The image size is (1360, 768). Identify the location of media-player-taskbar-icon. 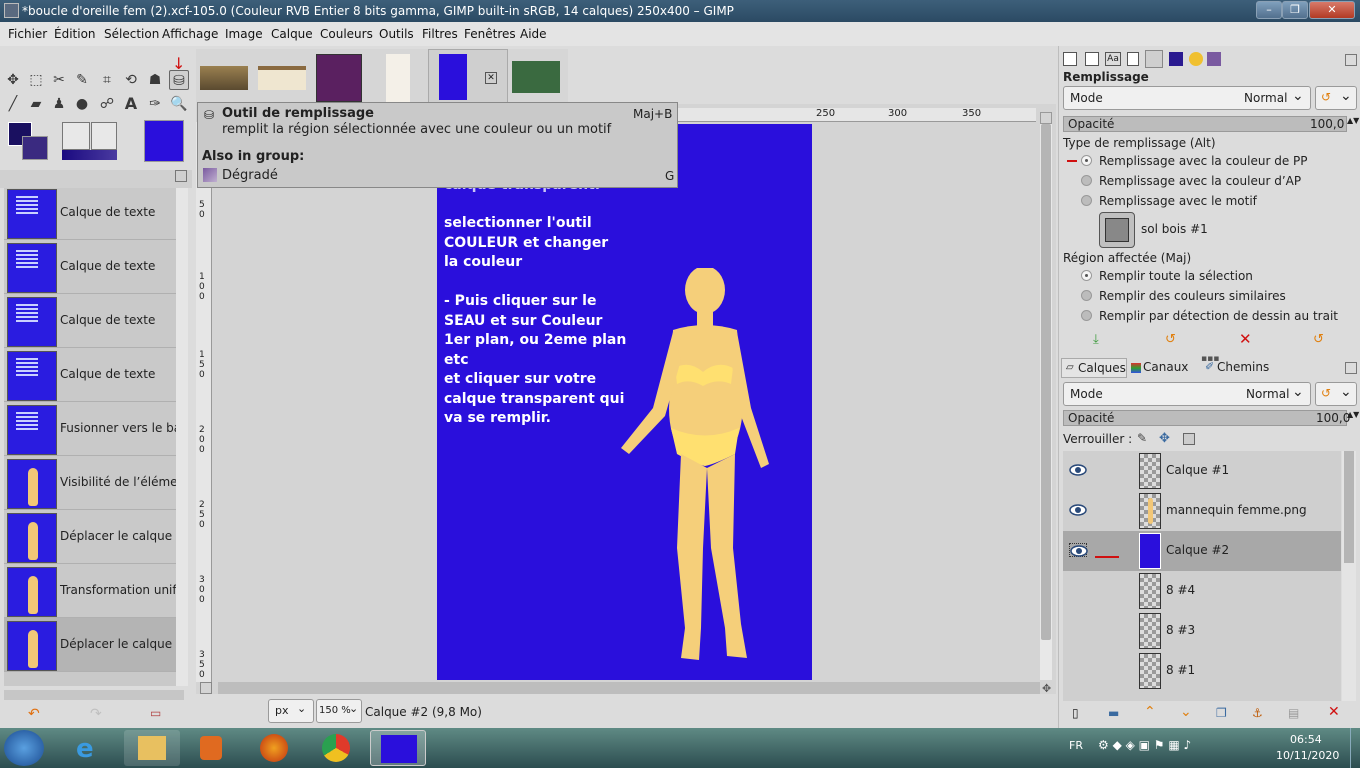
(212, 748).